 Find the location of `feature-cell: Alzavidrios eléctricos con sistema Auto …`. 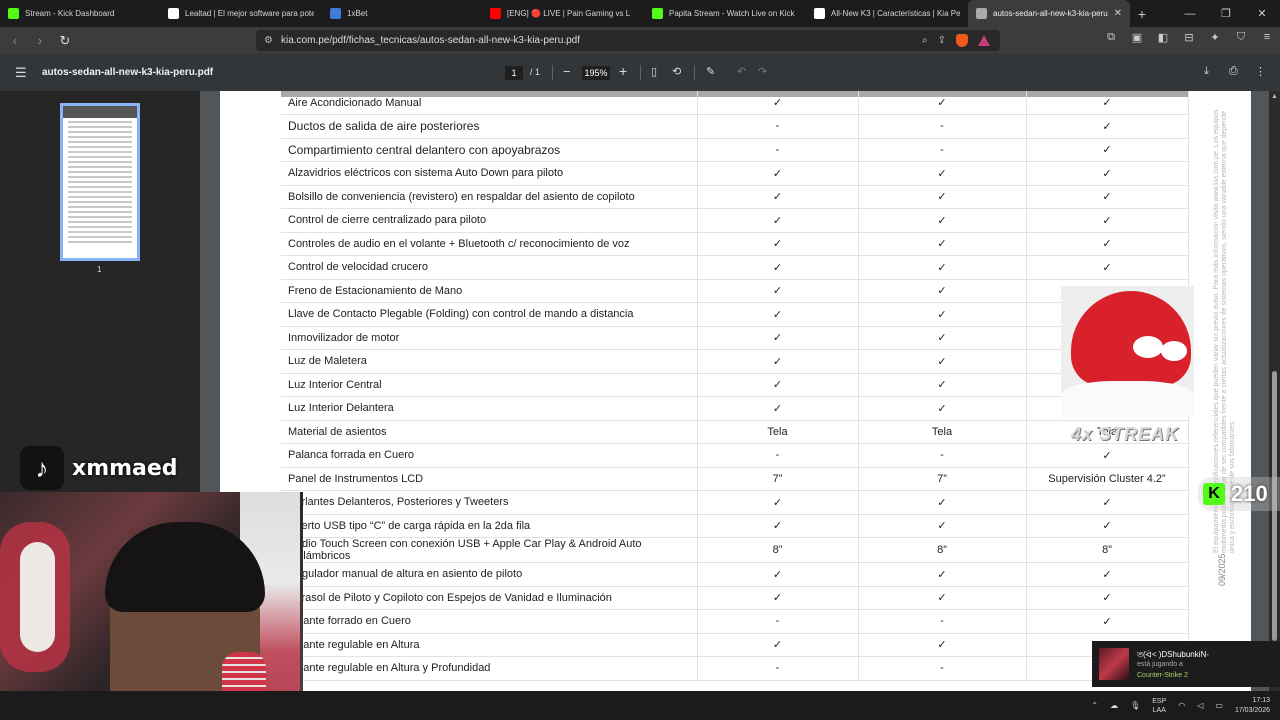

feature-cell: Alzavidrios eléctricos con sistema Auto … is located at coordinates (489, 173).